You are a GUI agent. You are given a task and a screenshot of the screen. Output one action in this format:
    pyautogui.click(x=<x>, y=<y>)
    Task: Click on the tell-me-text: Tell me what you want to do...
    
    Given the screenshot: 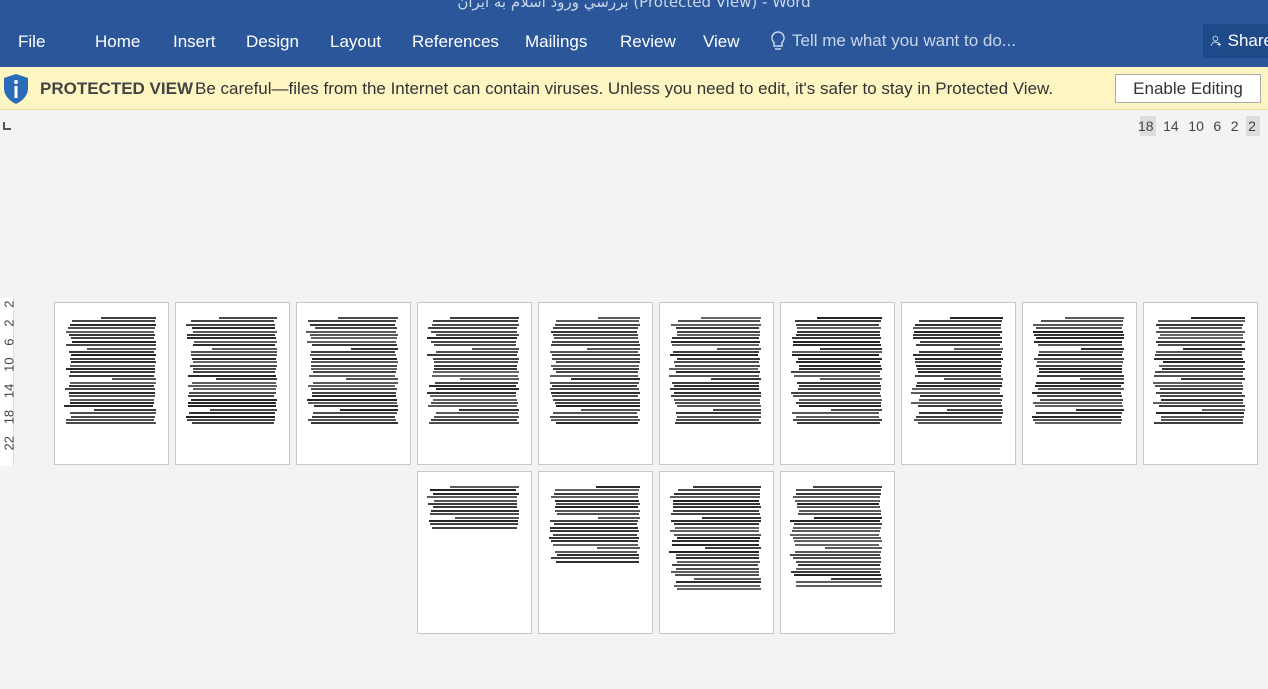 What is the action you would take?
    pyautogui.click(x=904, y=40)
    